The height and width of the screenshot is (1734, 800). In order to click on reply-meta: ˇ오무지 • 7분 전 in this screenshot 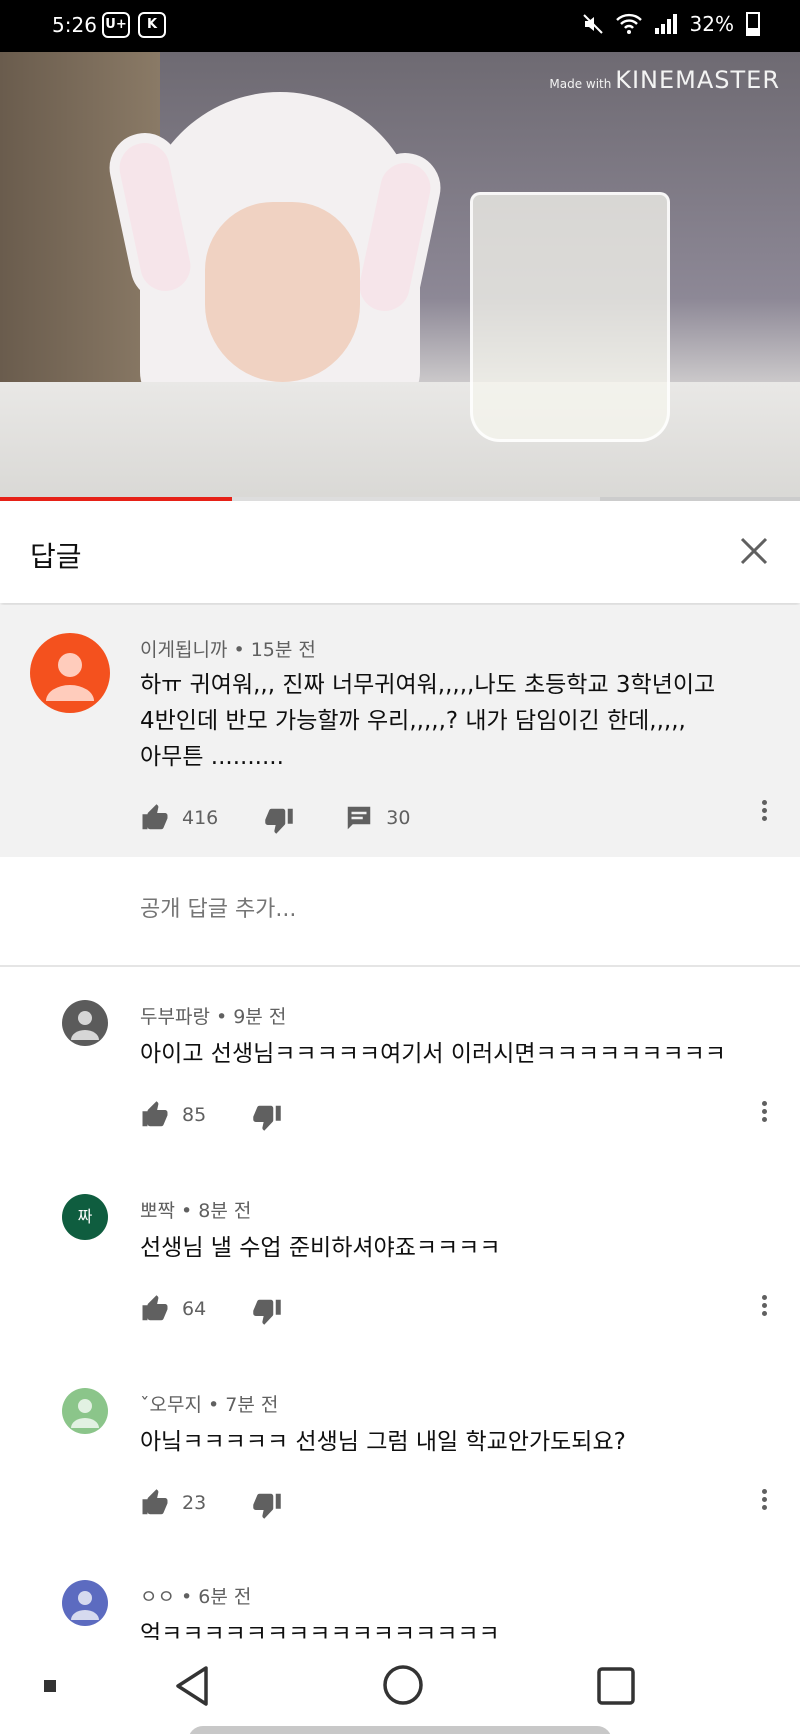, I will do `click(209, 1405)`.